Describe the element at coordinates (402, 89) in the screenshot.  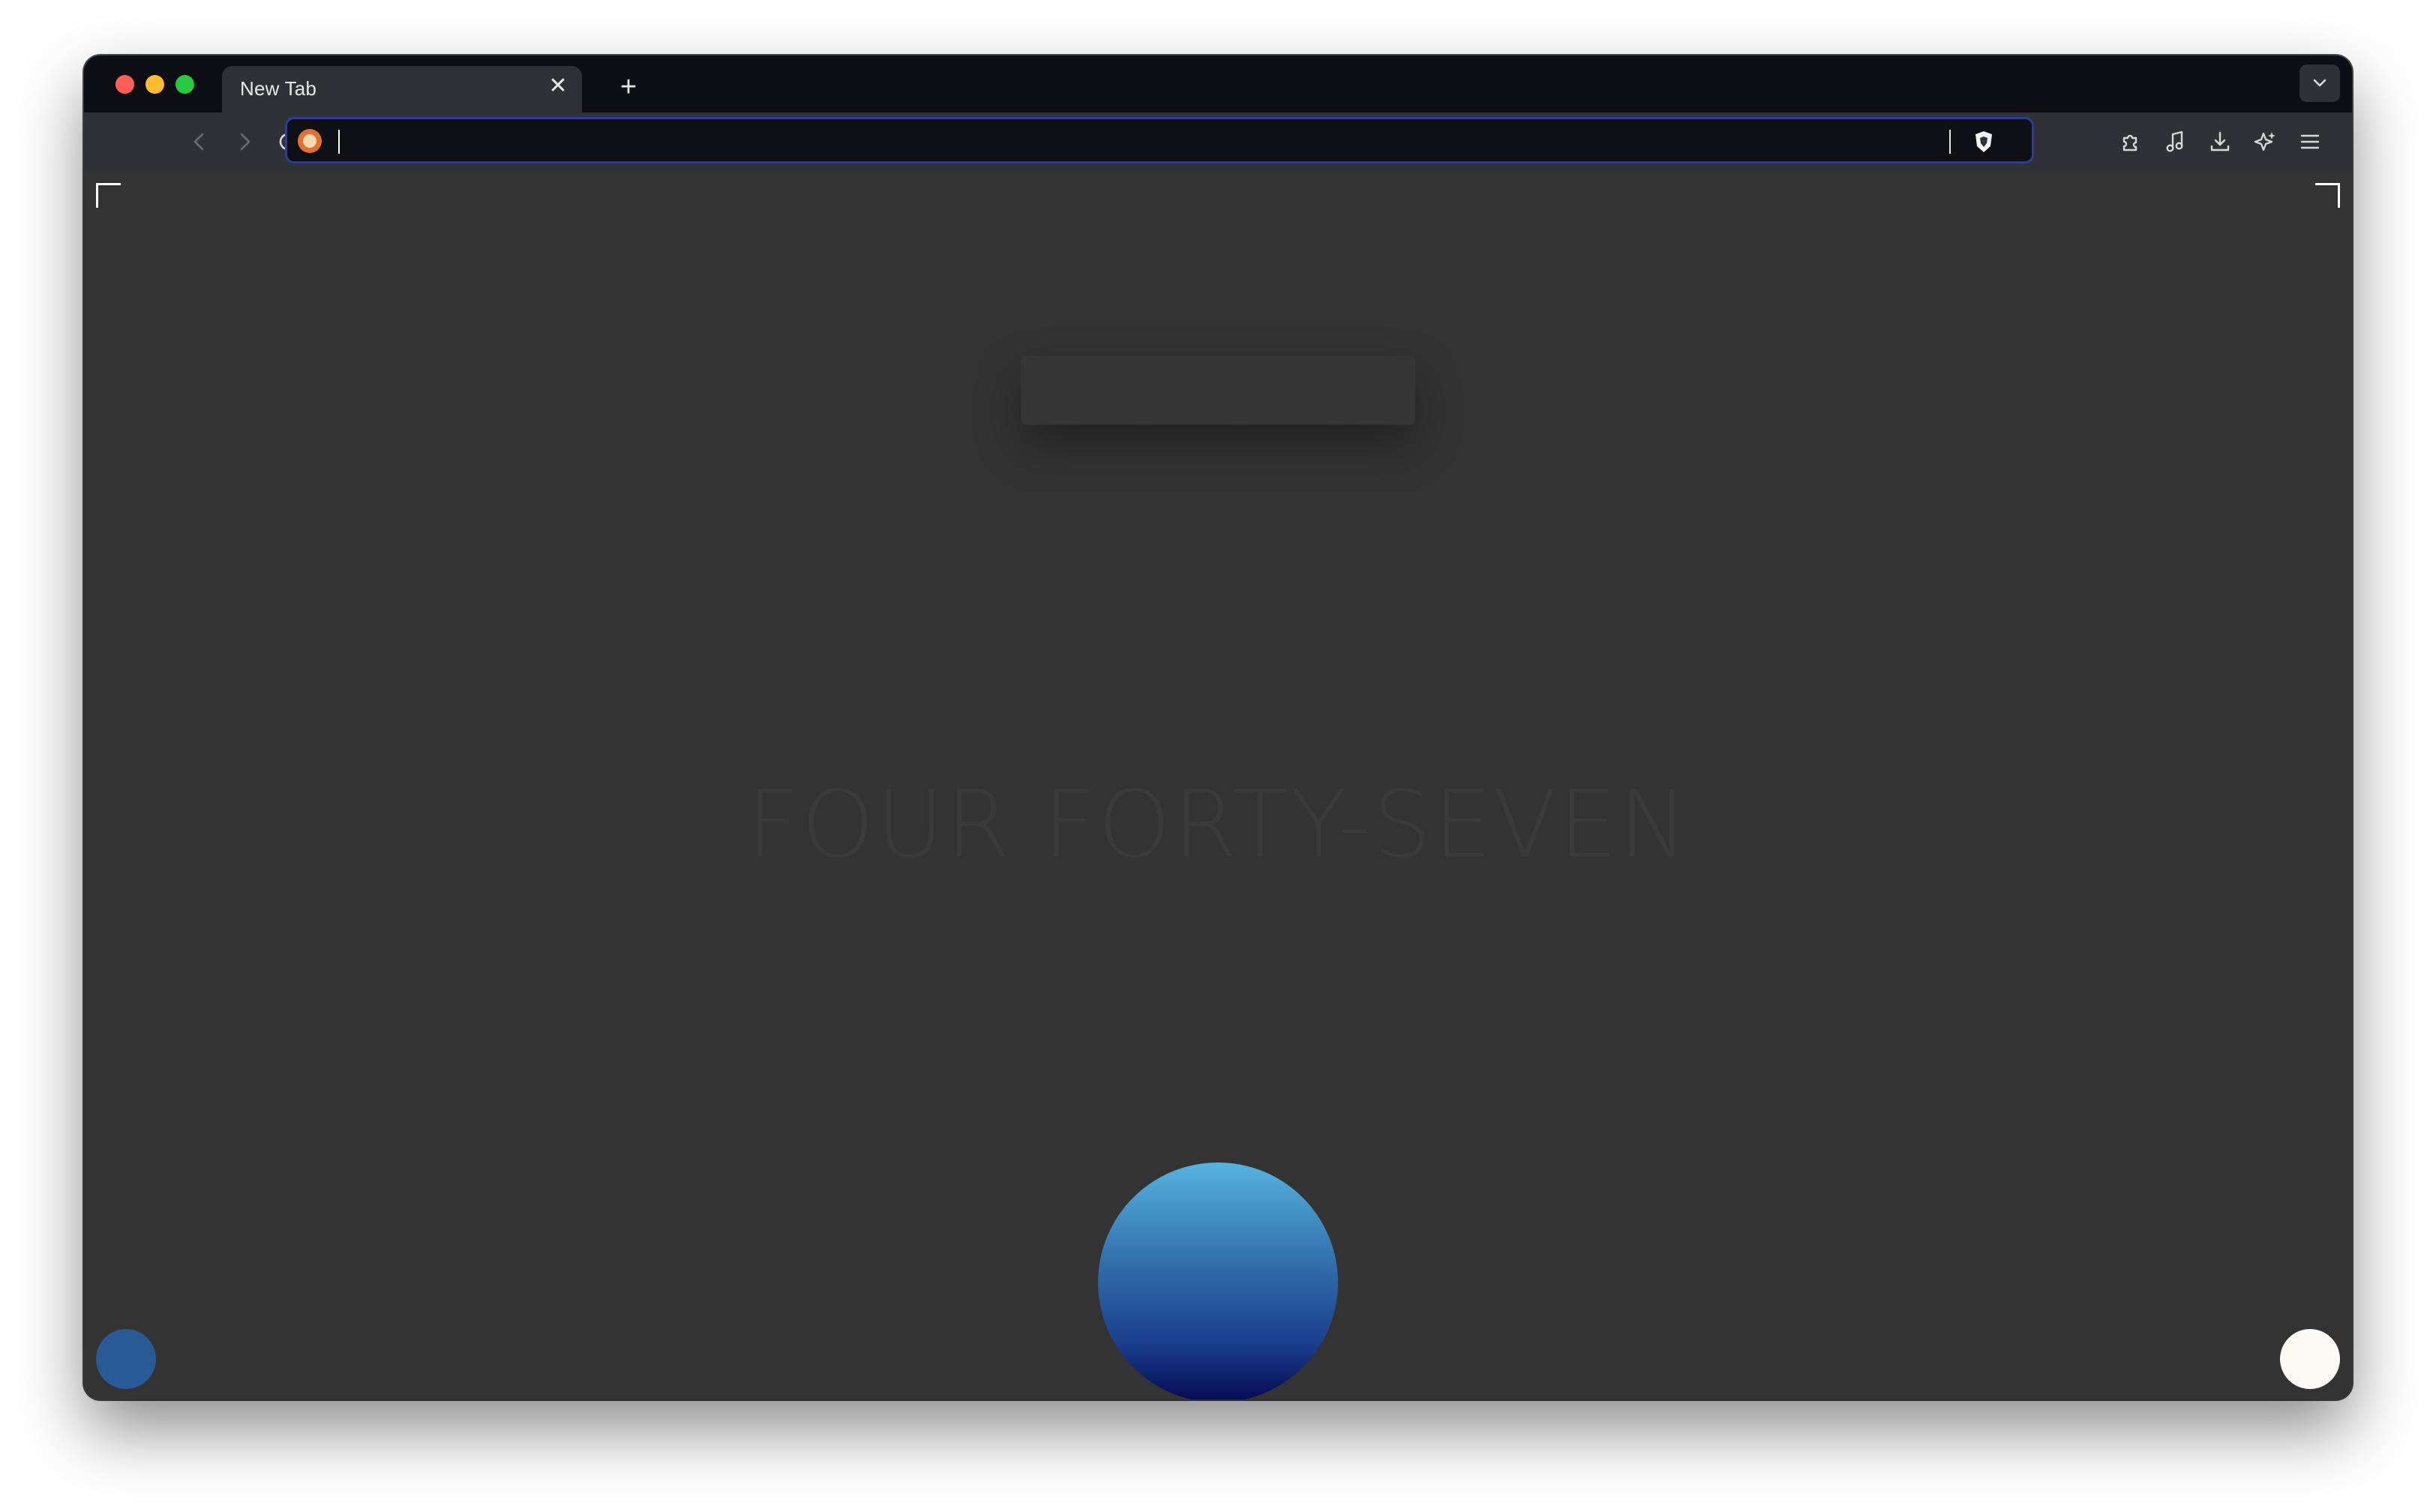
I see `tab-new-tab: New Tab ✕` at that location.